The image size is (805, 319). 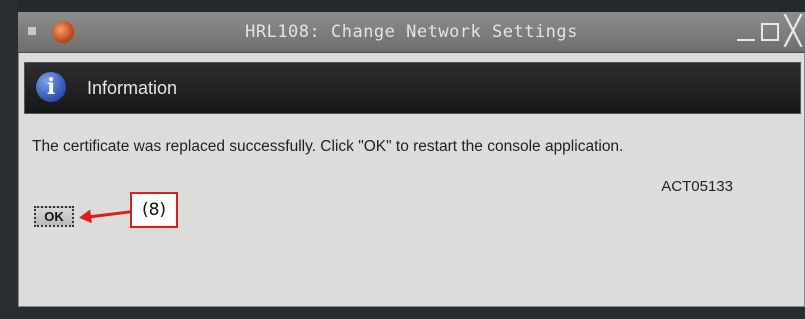 What do you see at coordinates (746, 32) in the screenshot?
I see `minimize-icon` at bounding box center [746, 32].